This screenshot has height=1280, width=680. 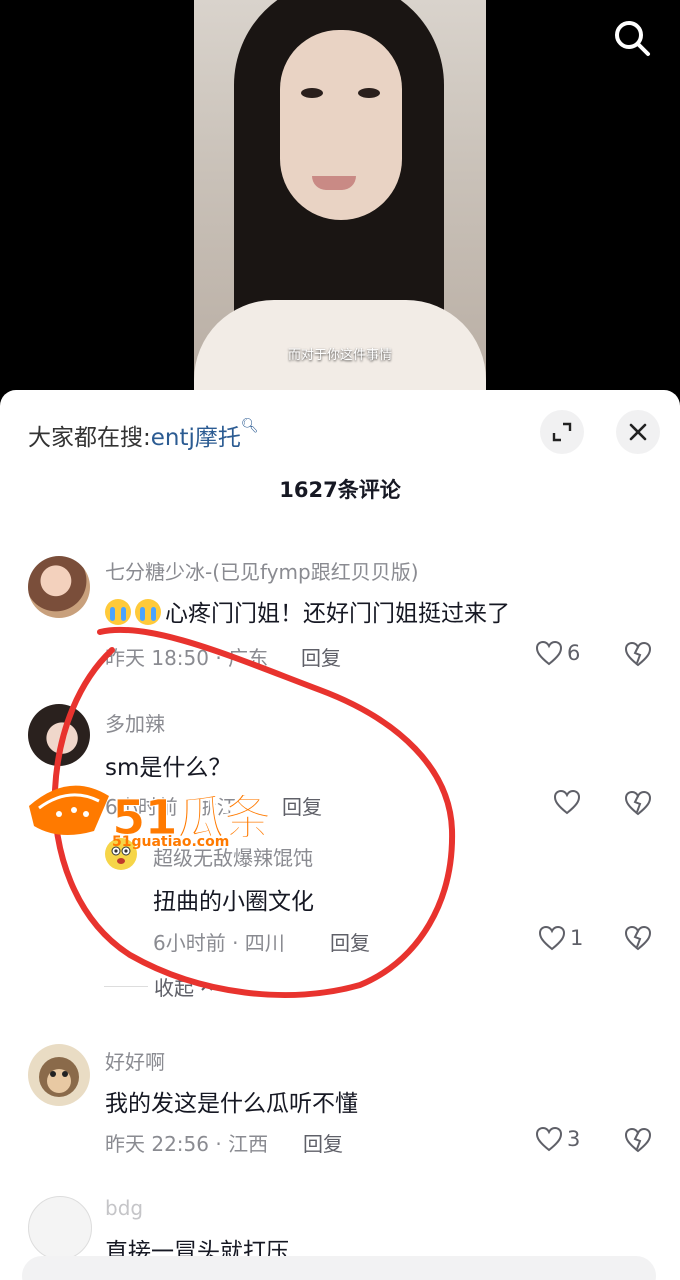 What do you see at coordinates (174, 988) in the screenshot?
I see `collapse-label: 收起` at bounding box center [174, 988].